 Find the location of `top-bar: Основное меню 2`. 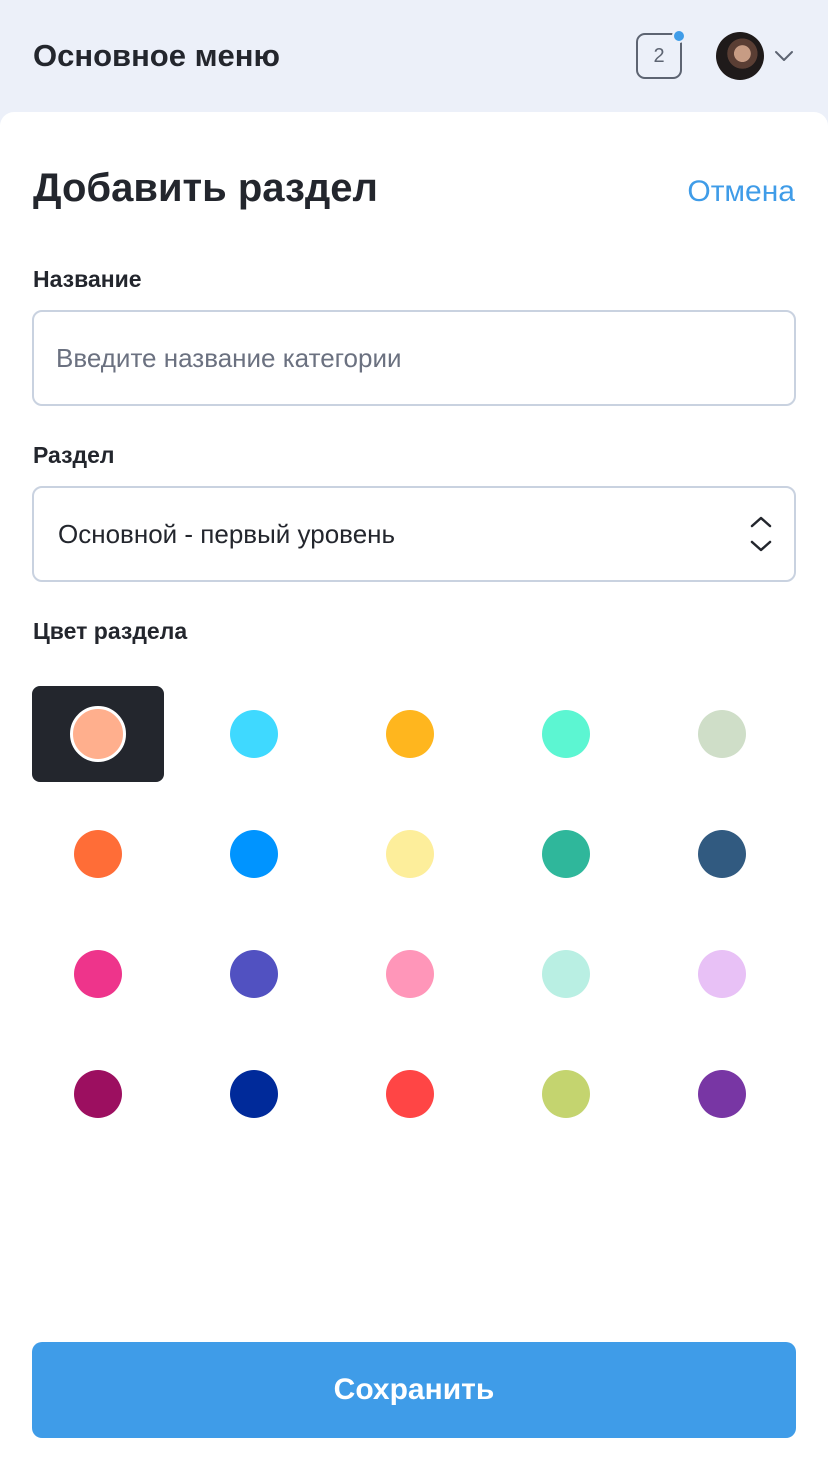

top-bar: Основное меню 2 is located at coordinates (414, 56).